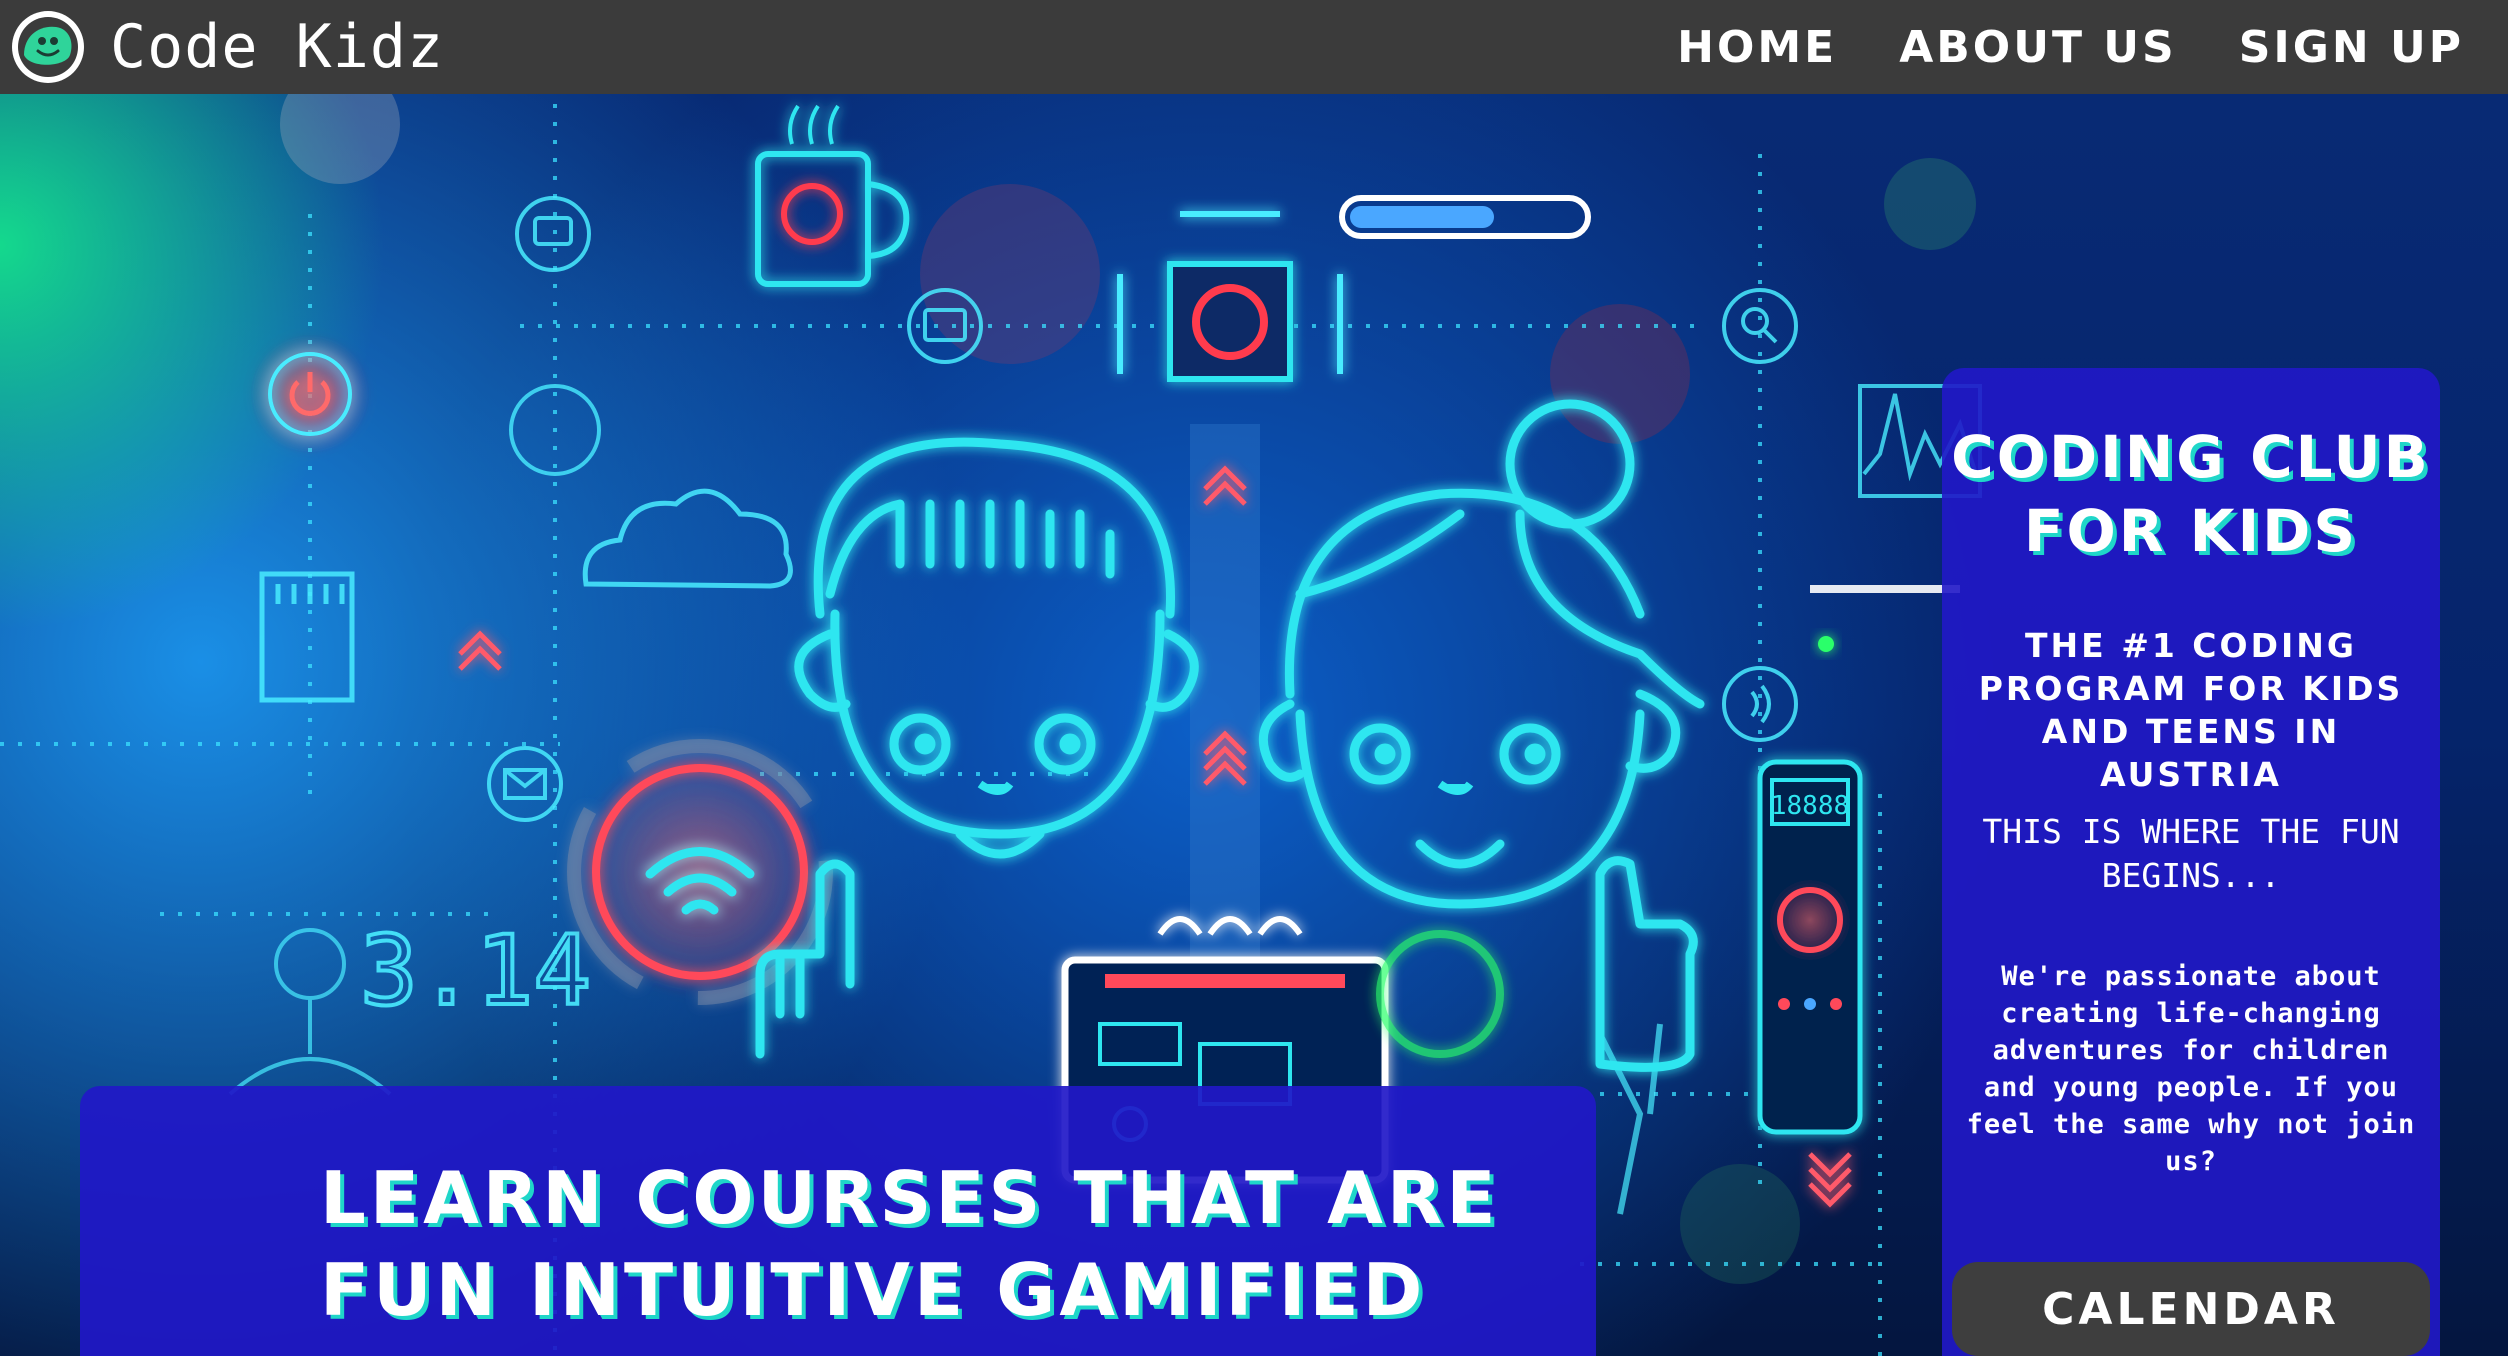 The height and width of the screenshot is (1356, 2508). I want to click on smiling-blob-icon, so click(48, 47).